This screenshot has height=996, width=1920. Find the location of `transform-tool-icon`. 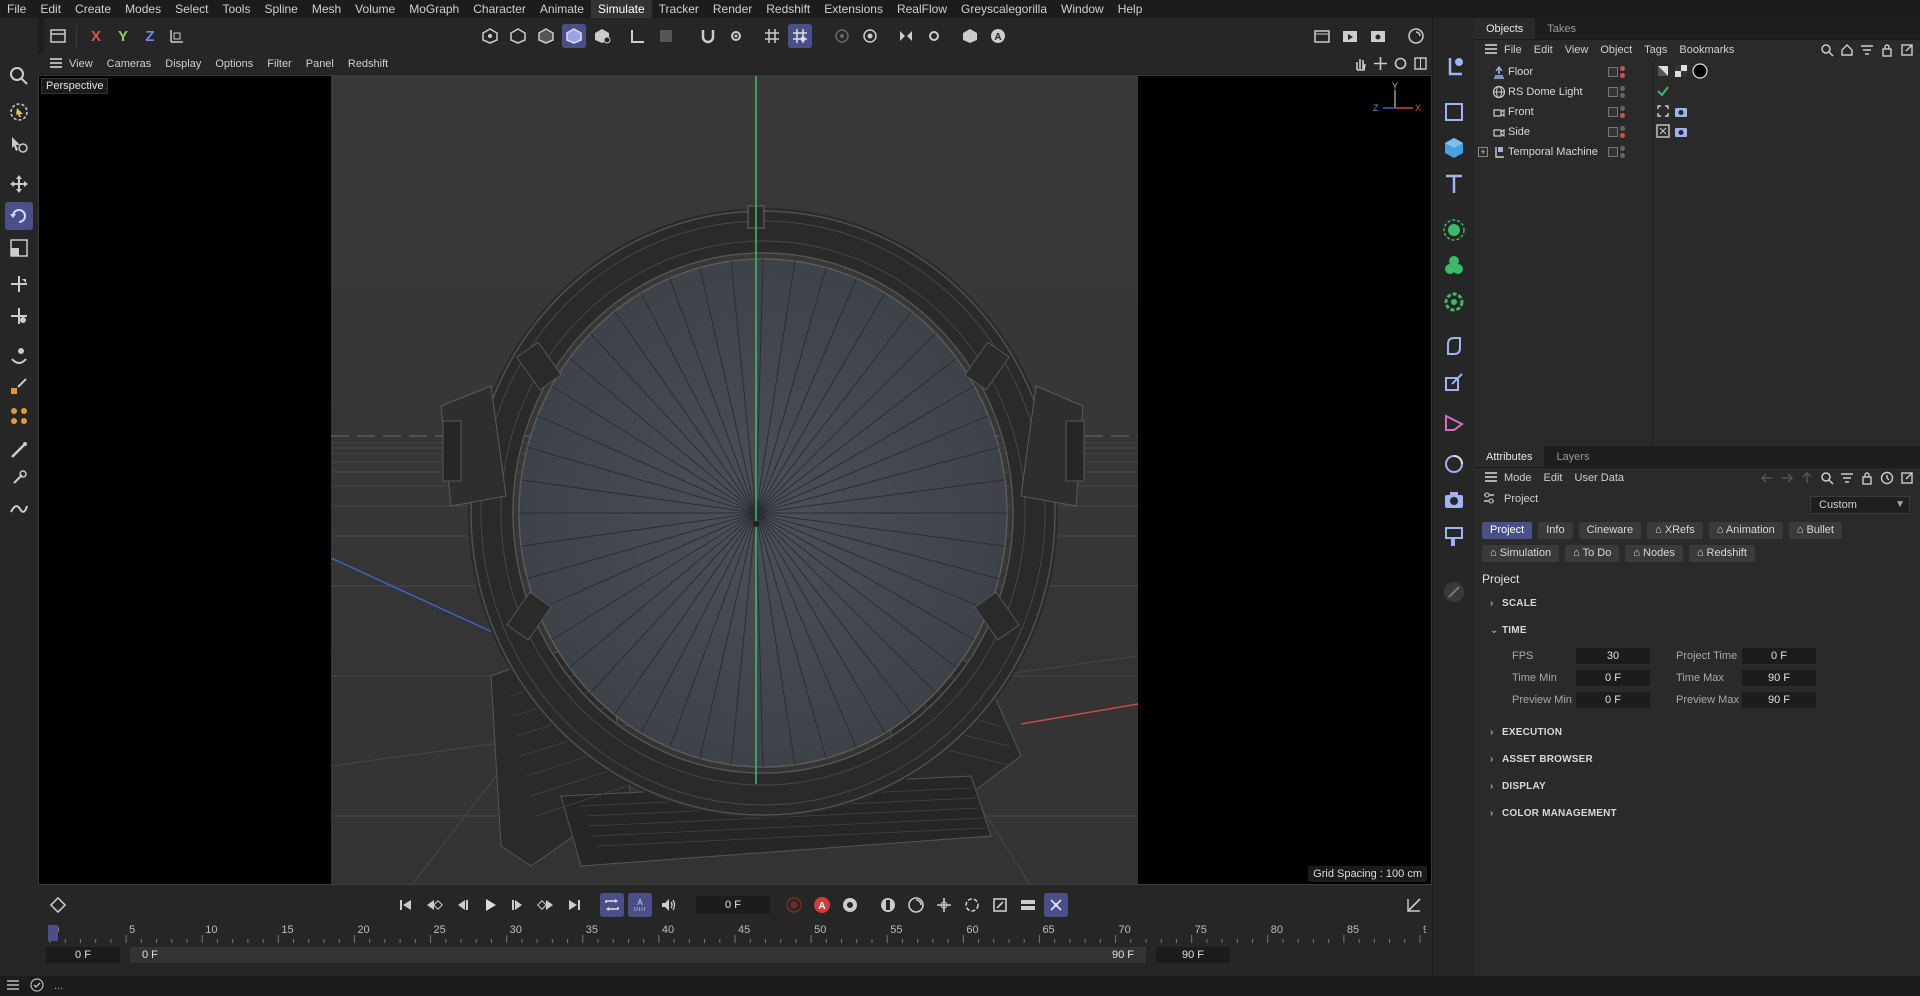

transform-tool-icon is located at coordinates (19, 284).